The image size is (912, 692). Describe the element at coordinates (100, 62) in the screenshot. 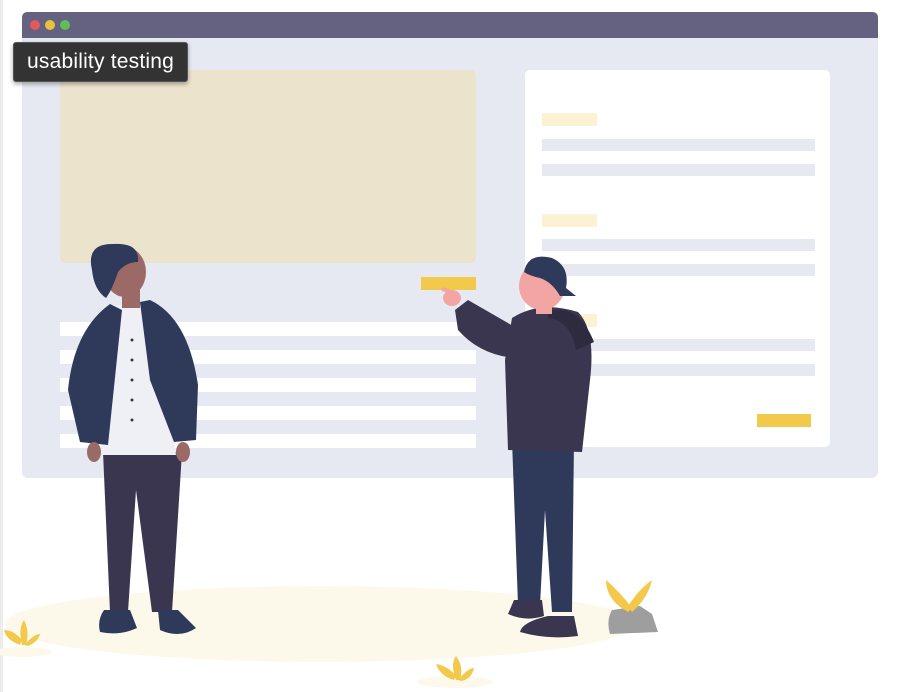

I see `tooltip-label: usability testing` at that location.